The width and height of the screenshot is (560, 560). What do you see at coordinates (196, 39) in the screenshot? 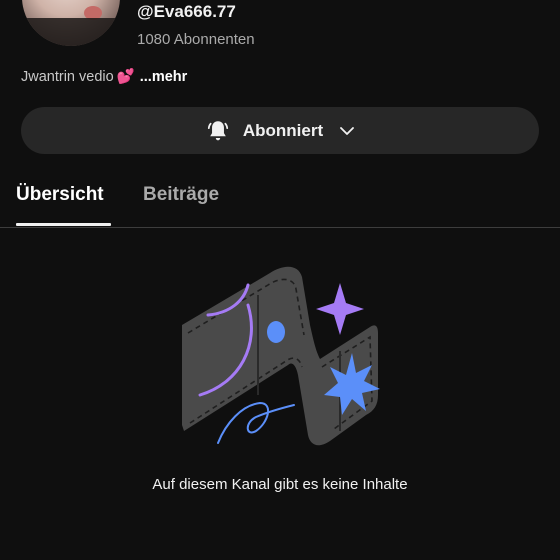
I see `subscriber-count: 1080 Abonnenten` at bounding box center [196, 39].